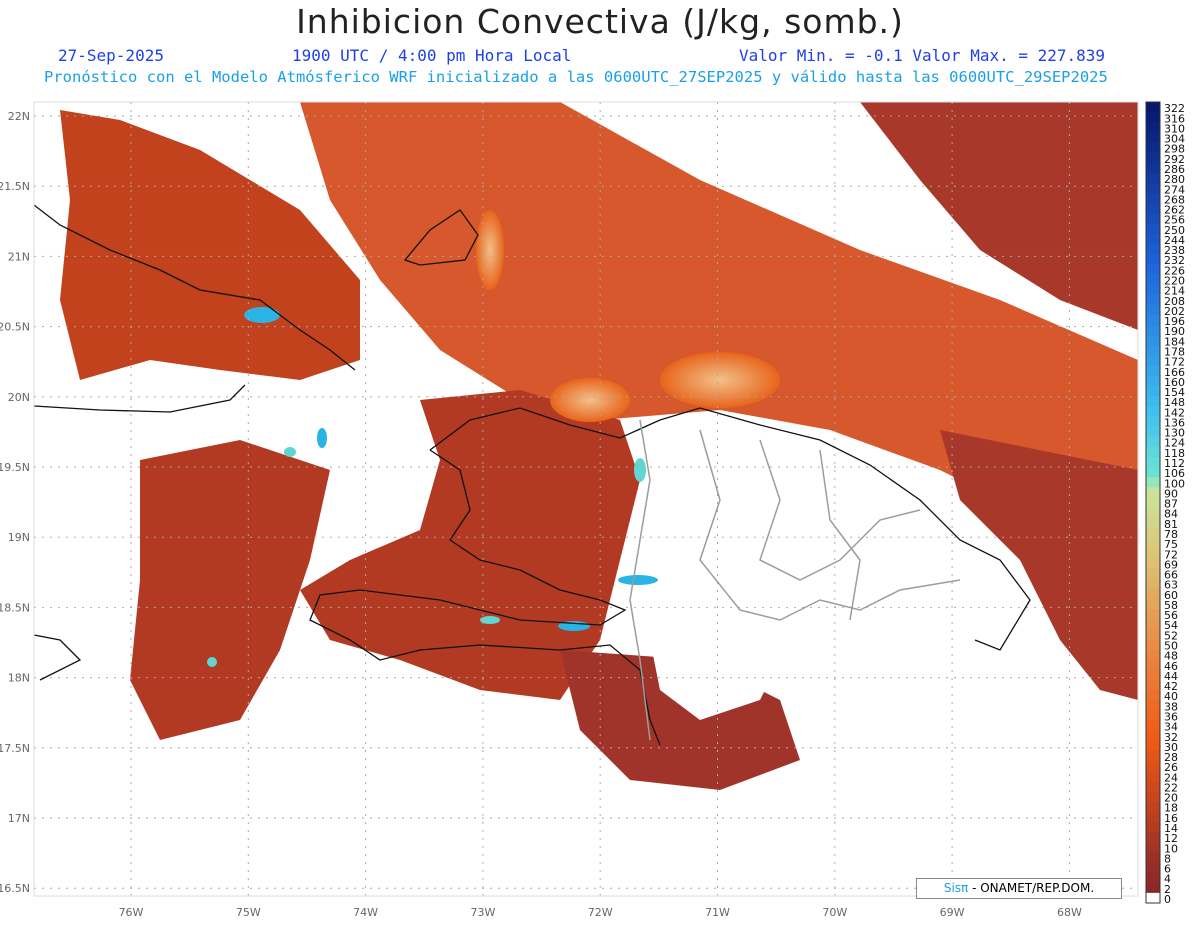  I want to click on lon-label: 75W, so click(248, 912).